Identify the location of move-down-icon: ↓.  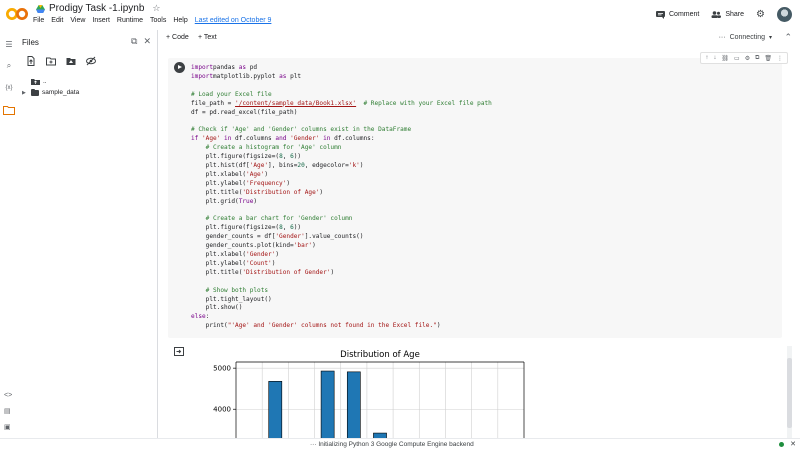
(714, 58).